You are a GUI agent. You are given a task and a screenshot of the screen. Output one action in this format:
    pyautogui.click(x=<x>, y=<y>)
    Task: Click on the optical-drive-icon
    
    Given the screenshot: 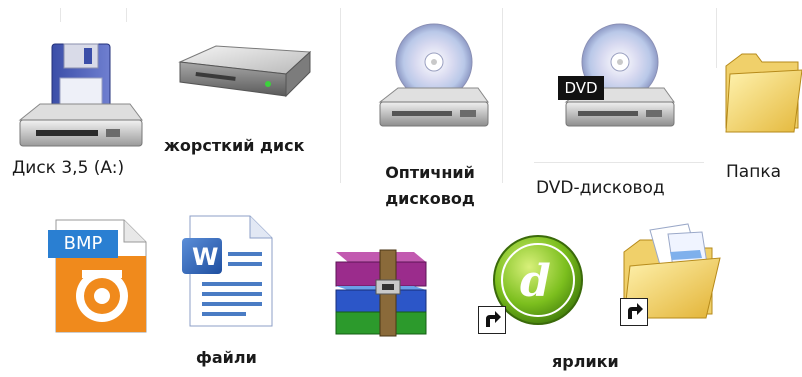 What is the action you would take?
    pyautogui.click(x=433, y=75)
    